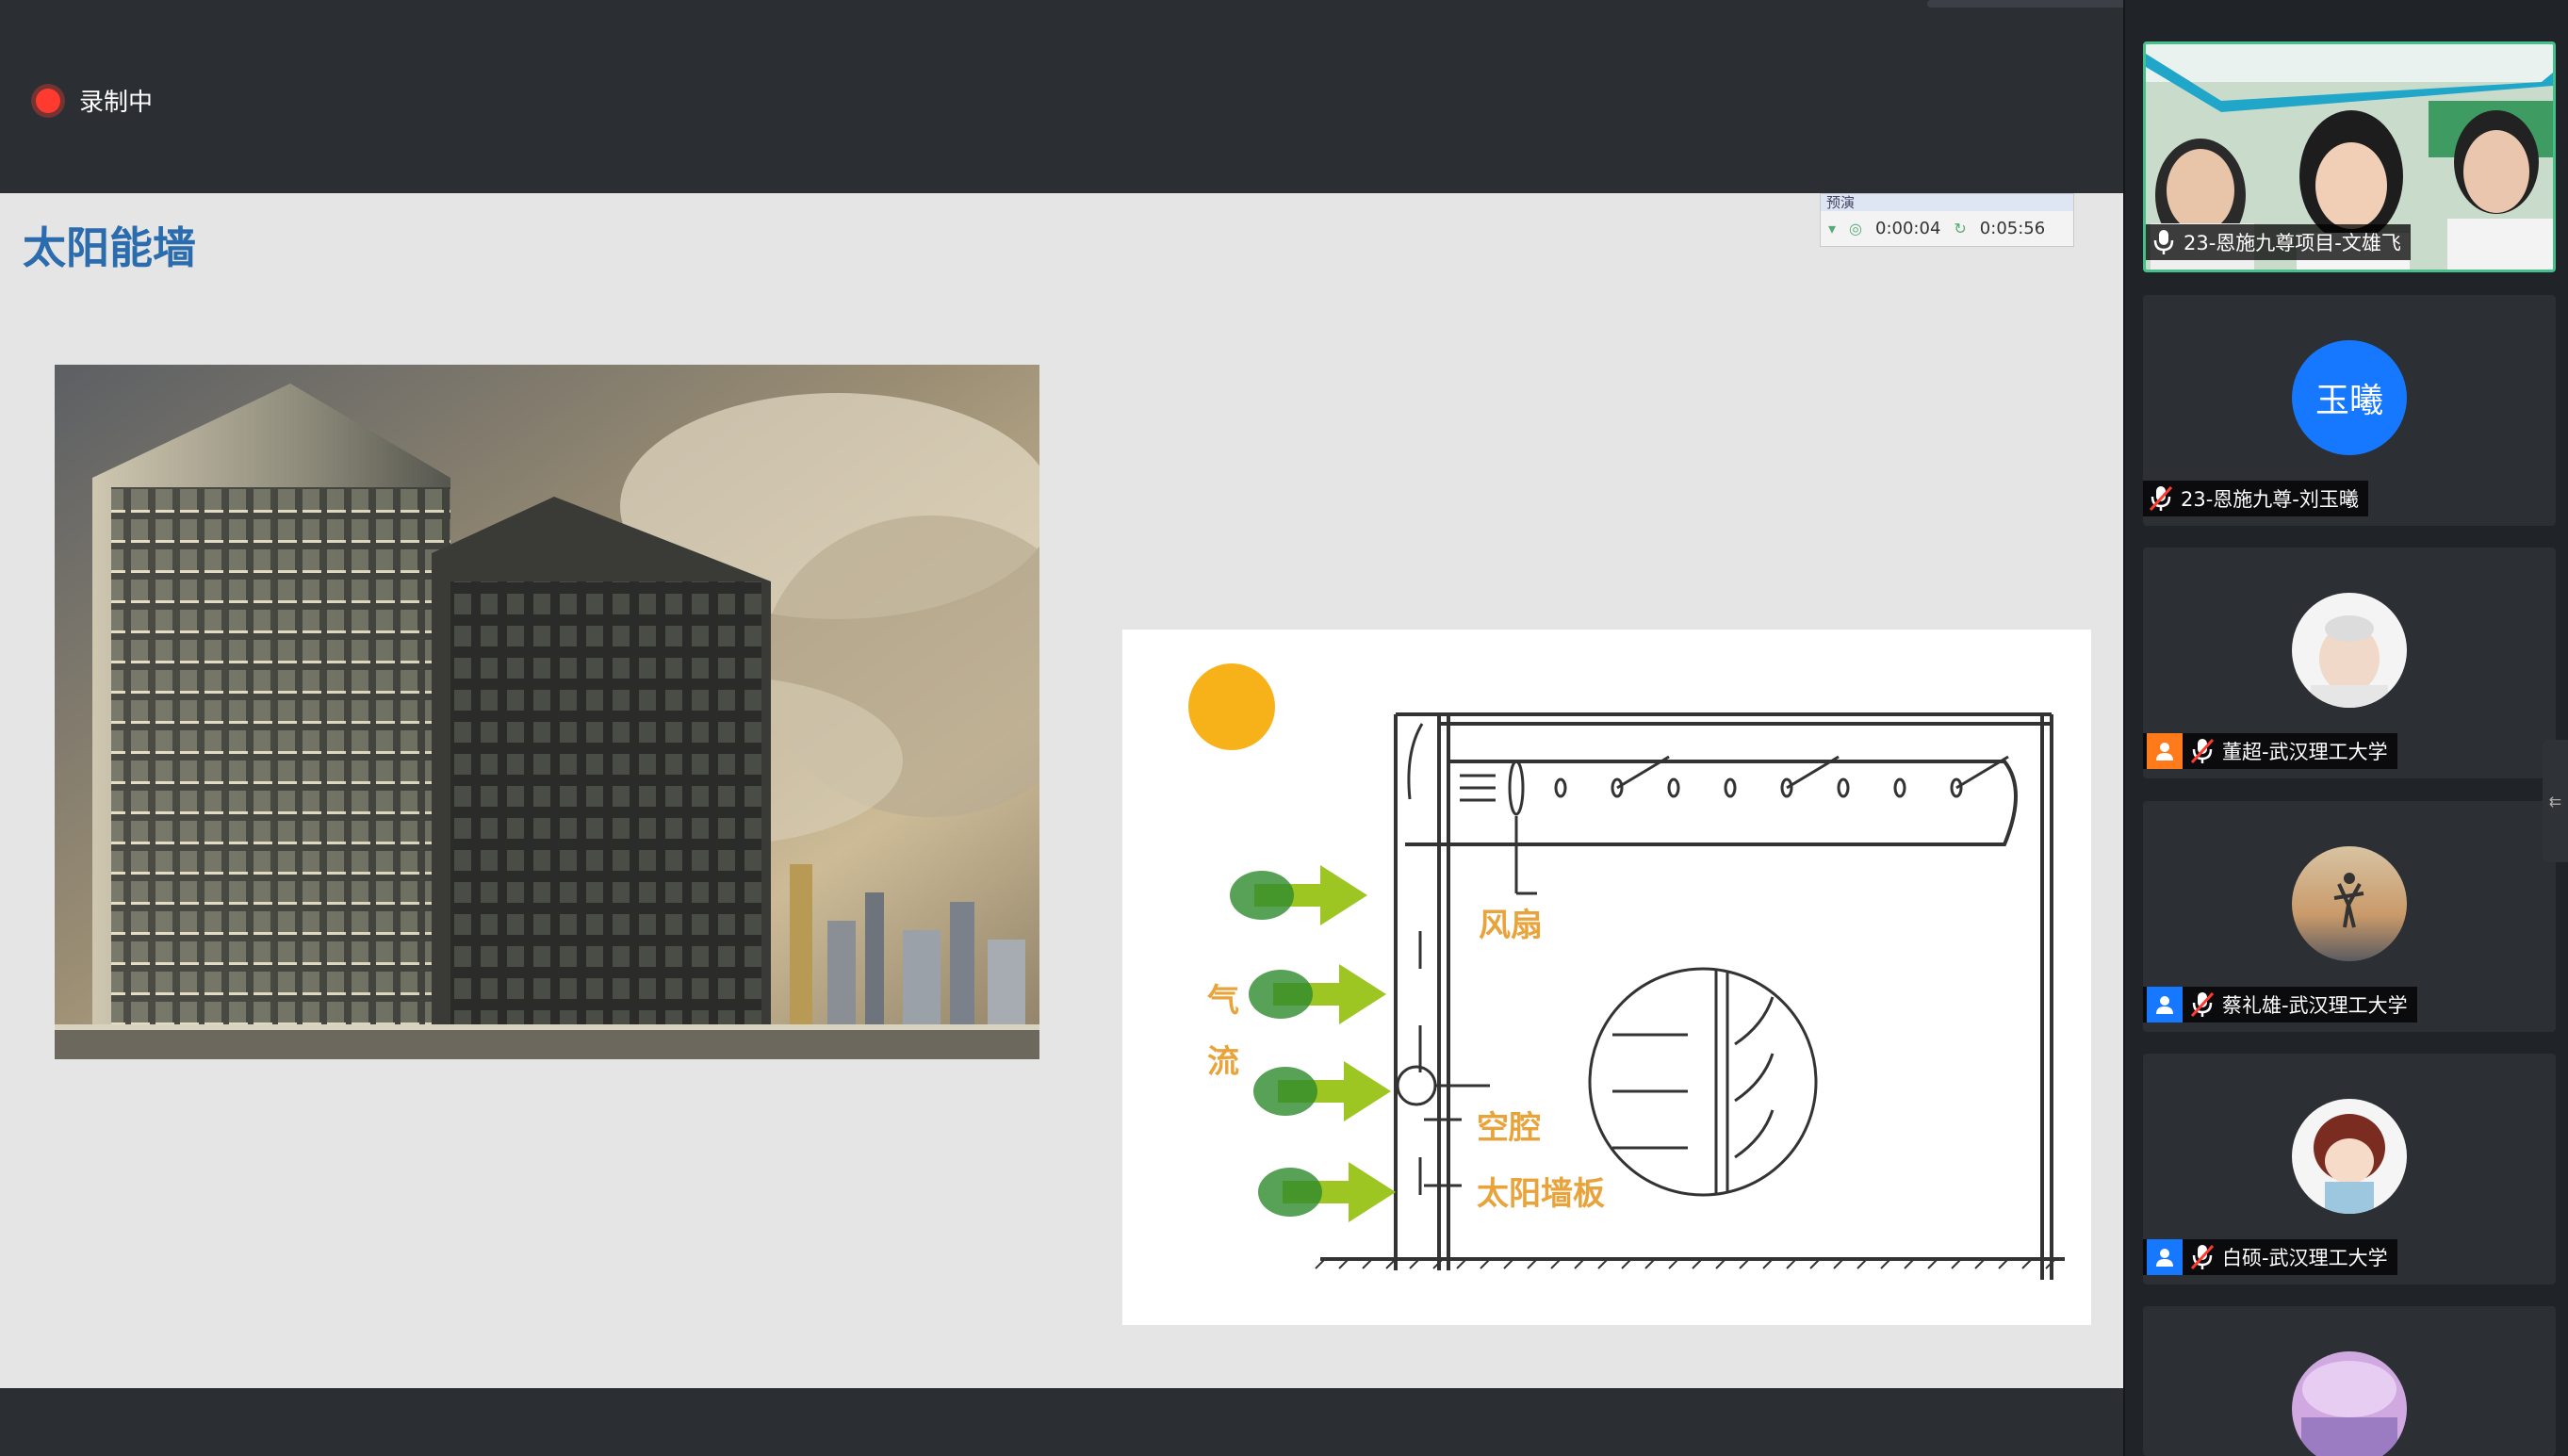 The height and width of the screenshot is (1456, 2568). I want to click on participant-tile: 董超-武汉理工大学, so click(2350, 663).